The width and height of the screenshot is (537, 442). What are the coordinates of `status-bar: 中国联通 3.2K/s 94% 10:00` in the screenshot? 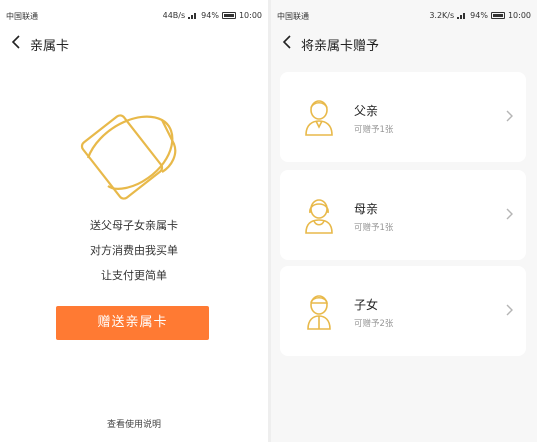 It's located at (404, 11).